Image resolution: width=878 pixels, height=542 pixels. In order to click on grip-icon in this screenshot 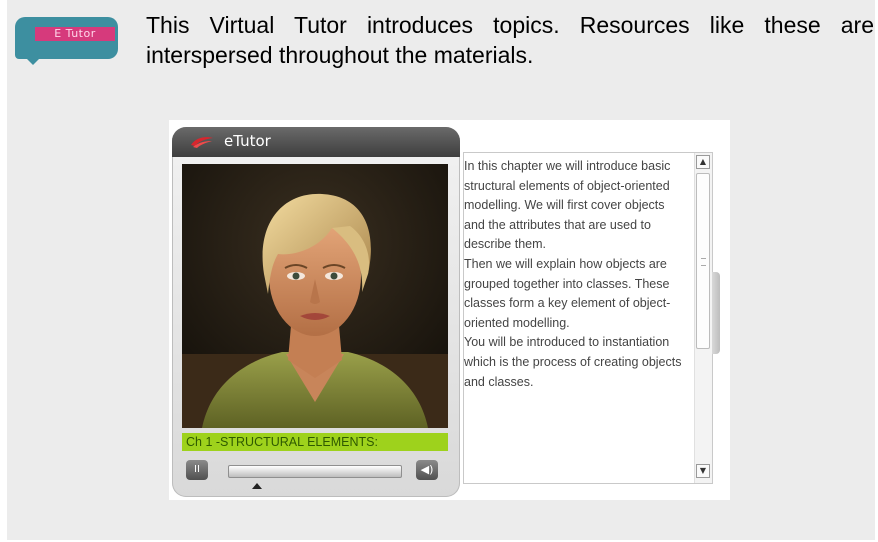, I will do `click(703, 262)`.